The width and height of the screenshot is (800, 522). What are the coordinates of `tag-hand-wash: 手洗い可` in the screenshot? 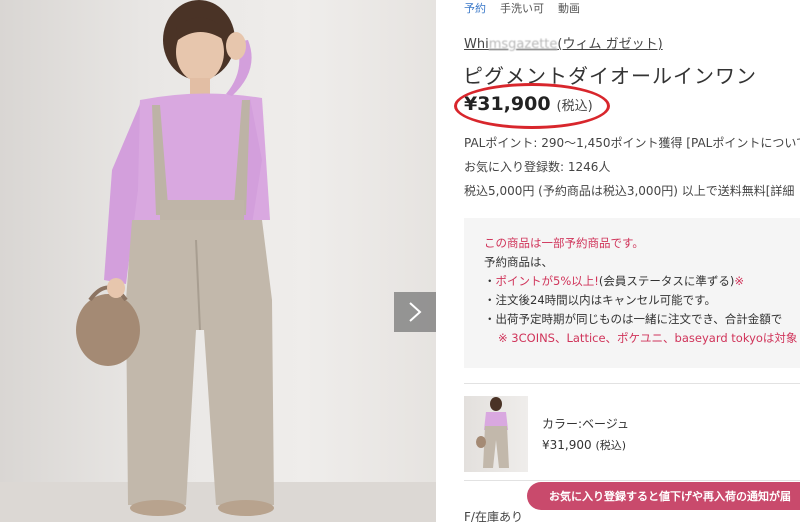 It's located at (522, 8).